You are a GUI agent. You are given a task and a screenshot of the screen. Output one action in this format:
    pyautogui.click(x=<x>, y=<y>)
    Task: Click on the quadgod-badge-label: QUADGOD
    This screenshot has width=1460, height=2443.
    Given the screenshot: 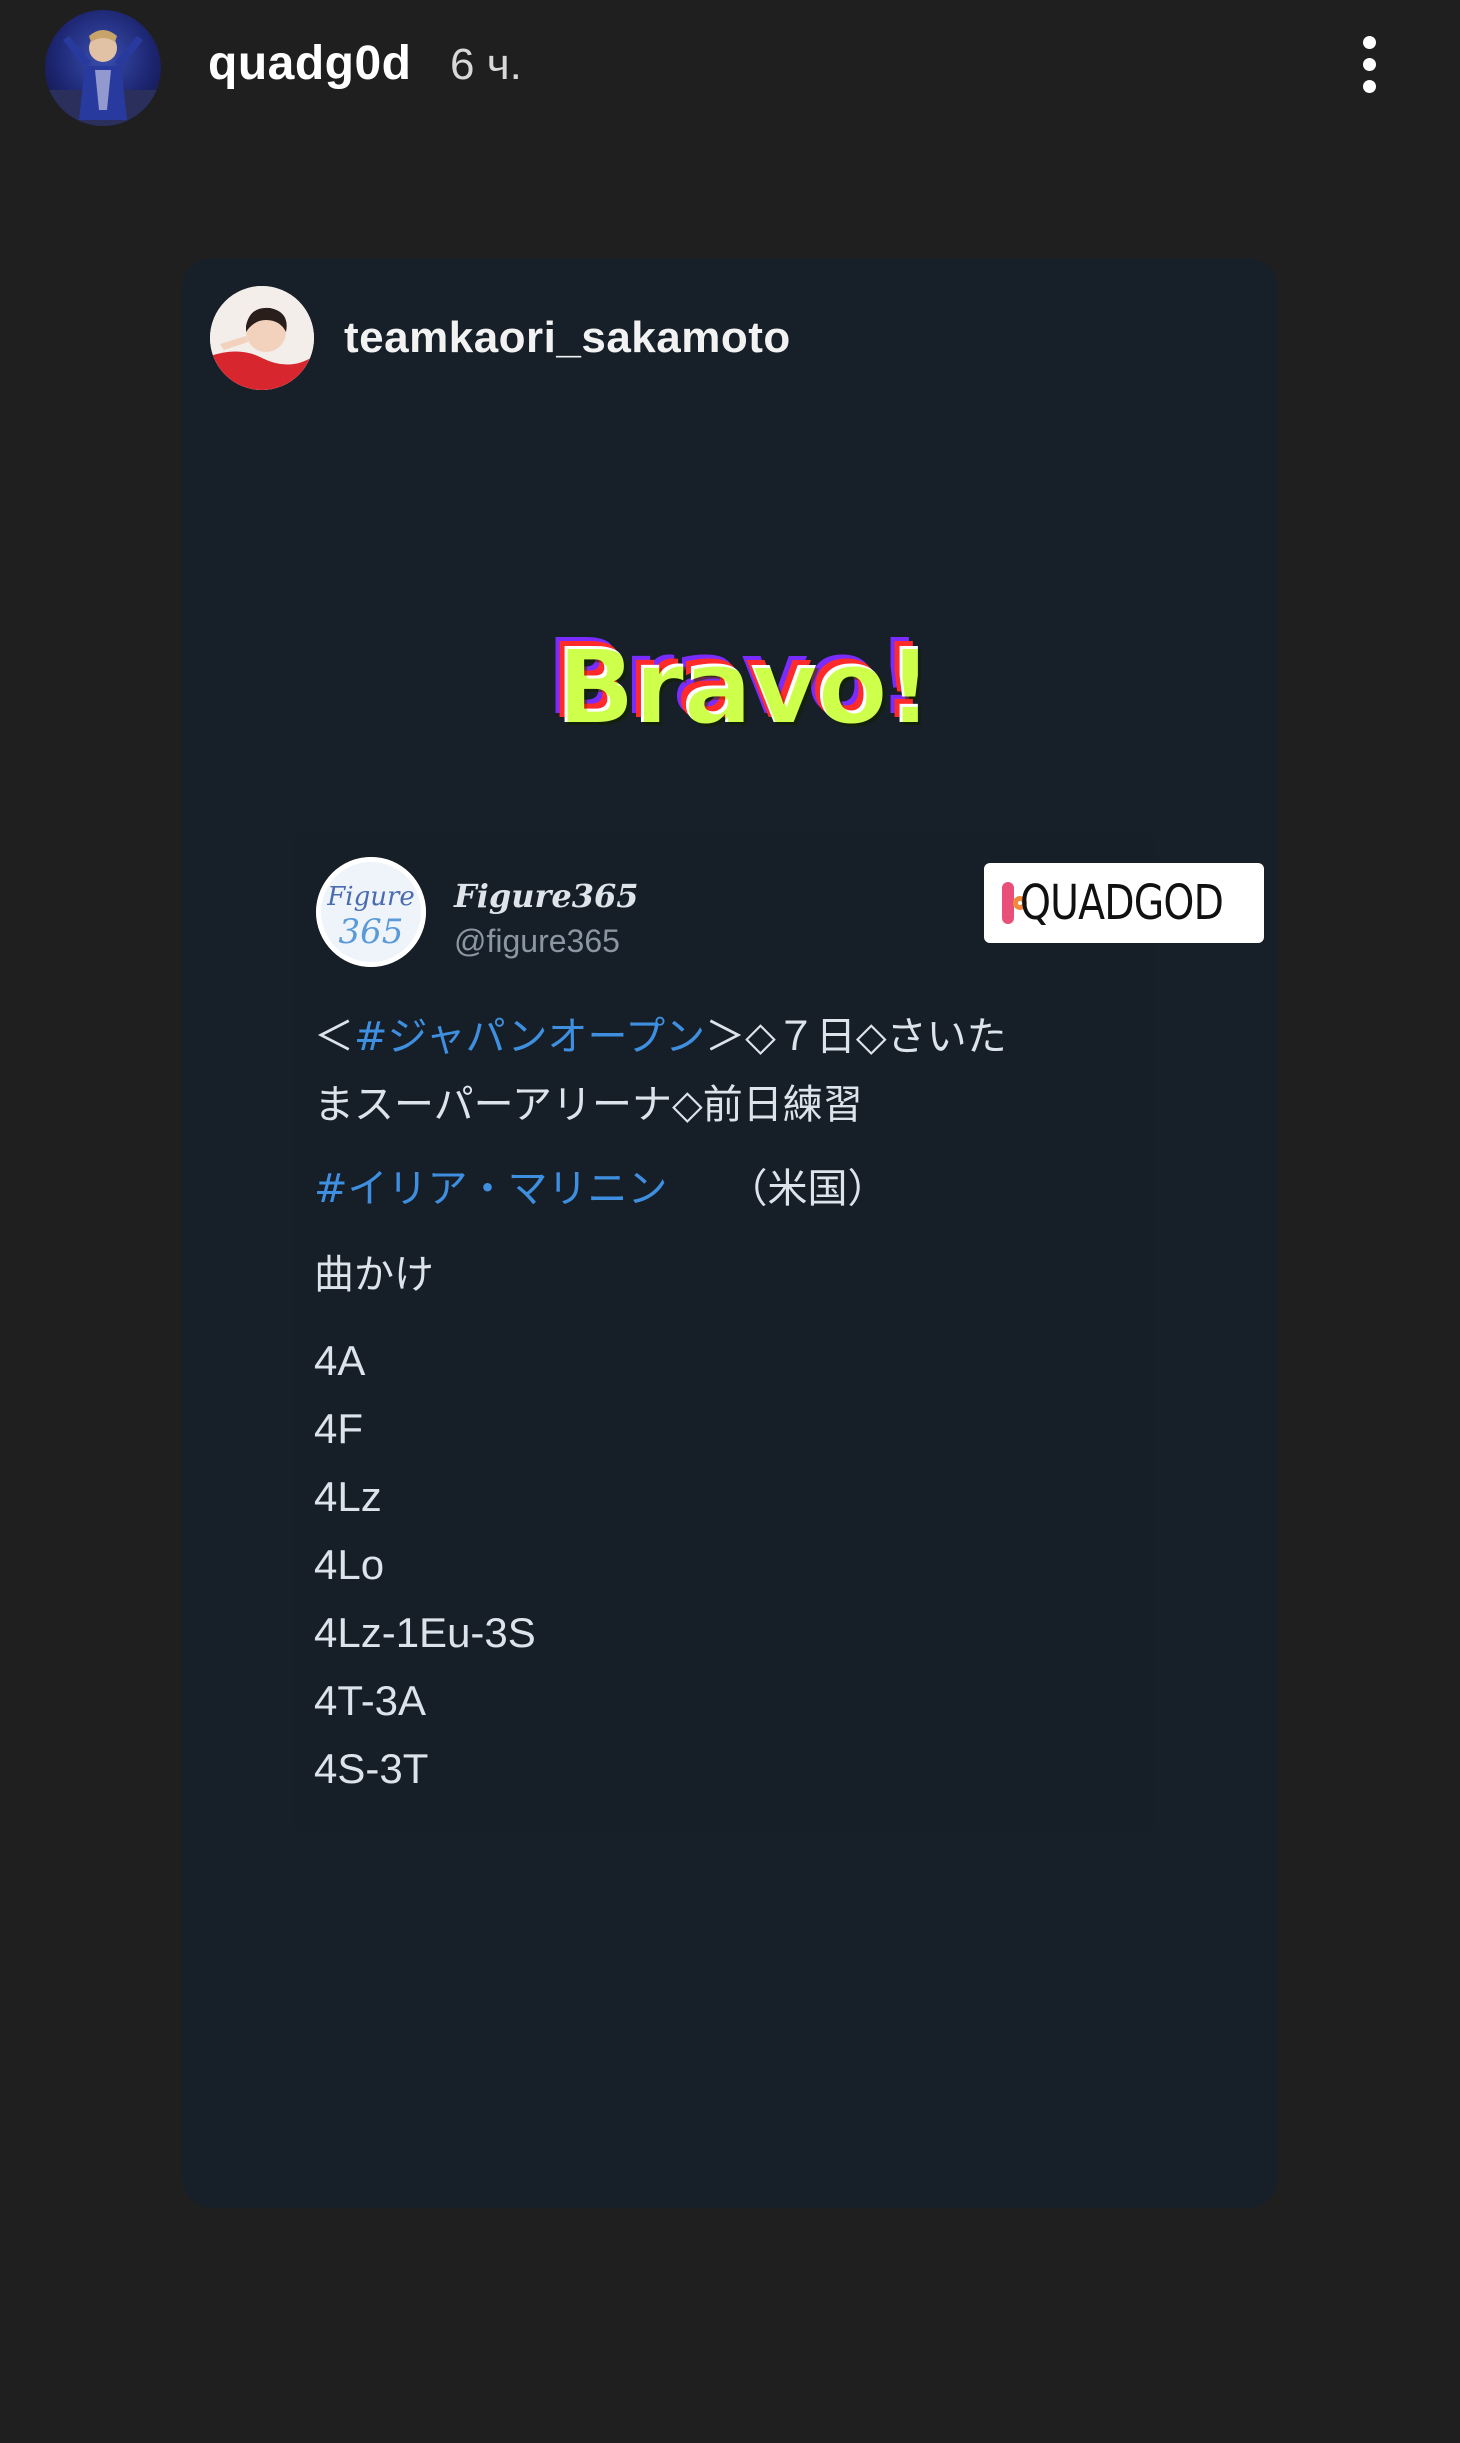 What is the action you would take?
    pyautogui.click(x=1122, y=903)
    